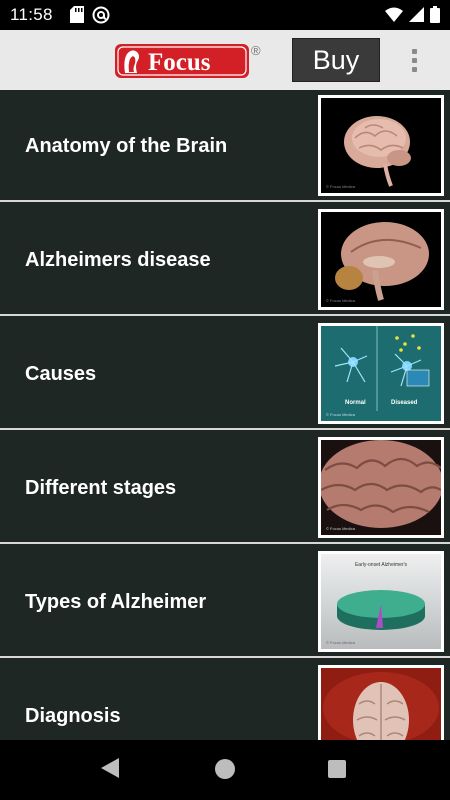 The height and width of the screenshot is (800, 450). Describe the element at coordinates (394, 17) in the screenshot. I see `wifi-icon` at that location.